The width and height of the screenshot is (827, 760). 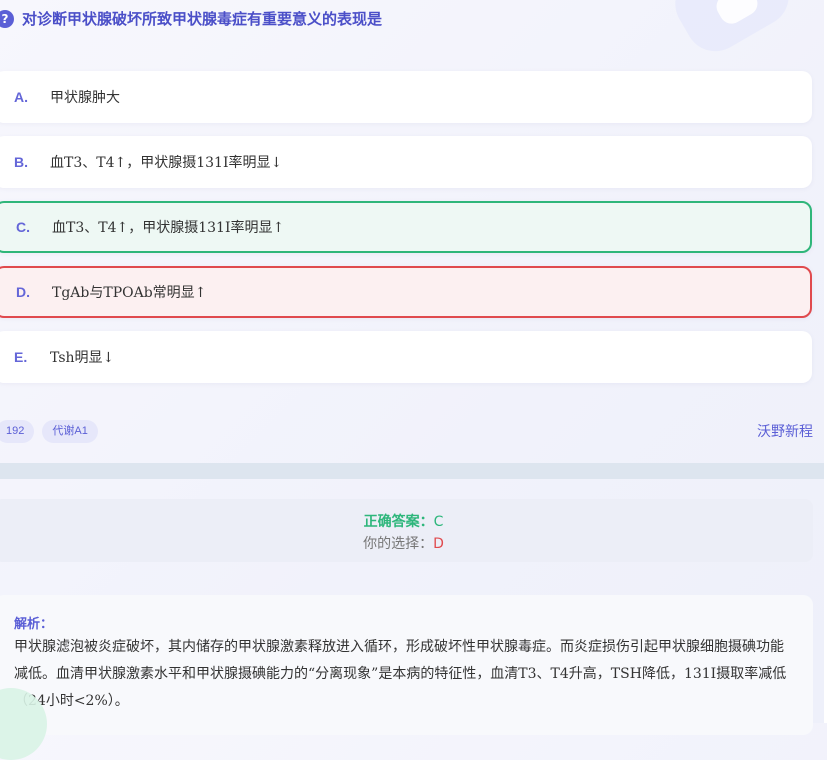 I want to click on source-link: 沃野新程, so click(x=785, y=431).